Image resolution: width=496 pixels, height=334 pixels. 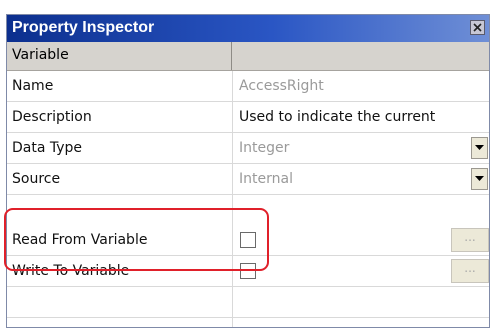 I want to click on property-label: Write To Variable, so click(x=71, y=271).